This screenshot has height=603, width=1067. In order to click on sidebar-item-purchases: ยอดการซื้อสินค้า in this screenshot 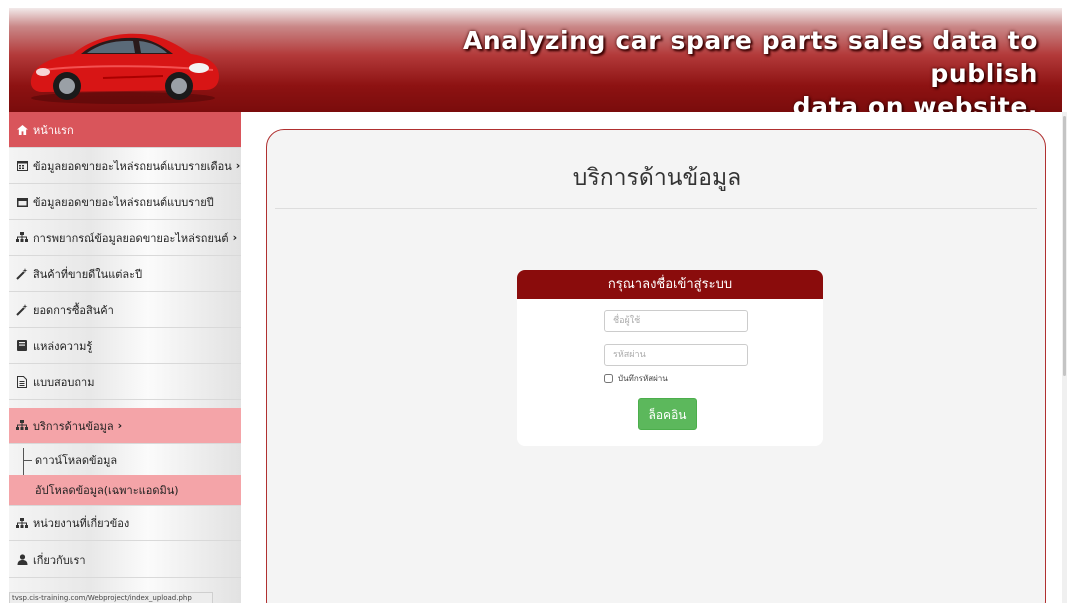, I will do `click(125, 310)`.